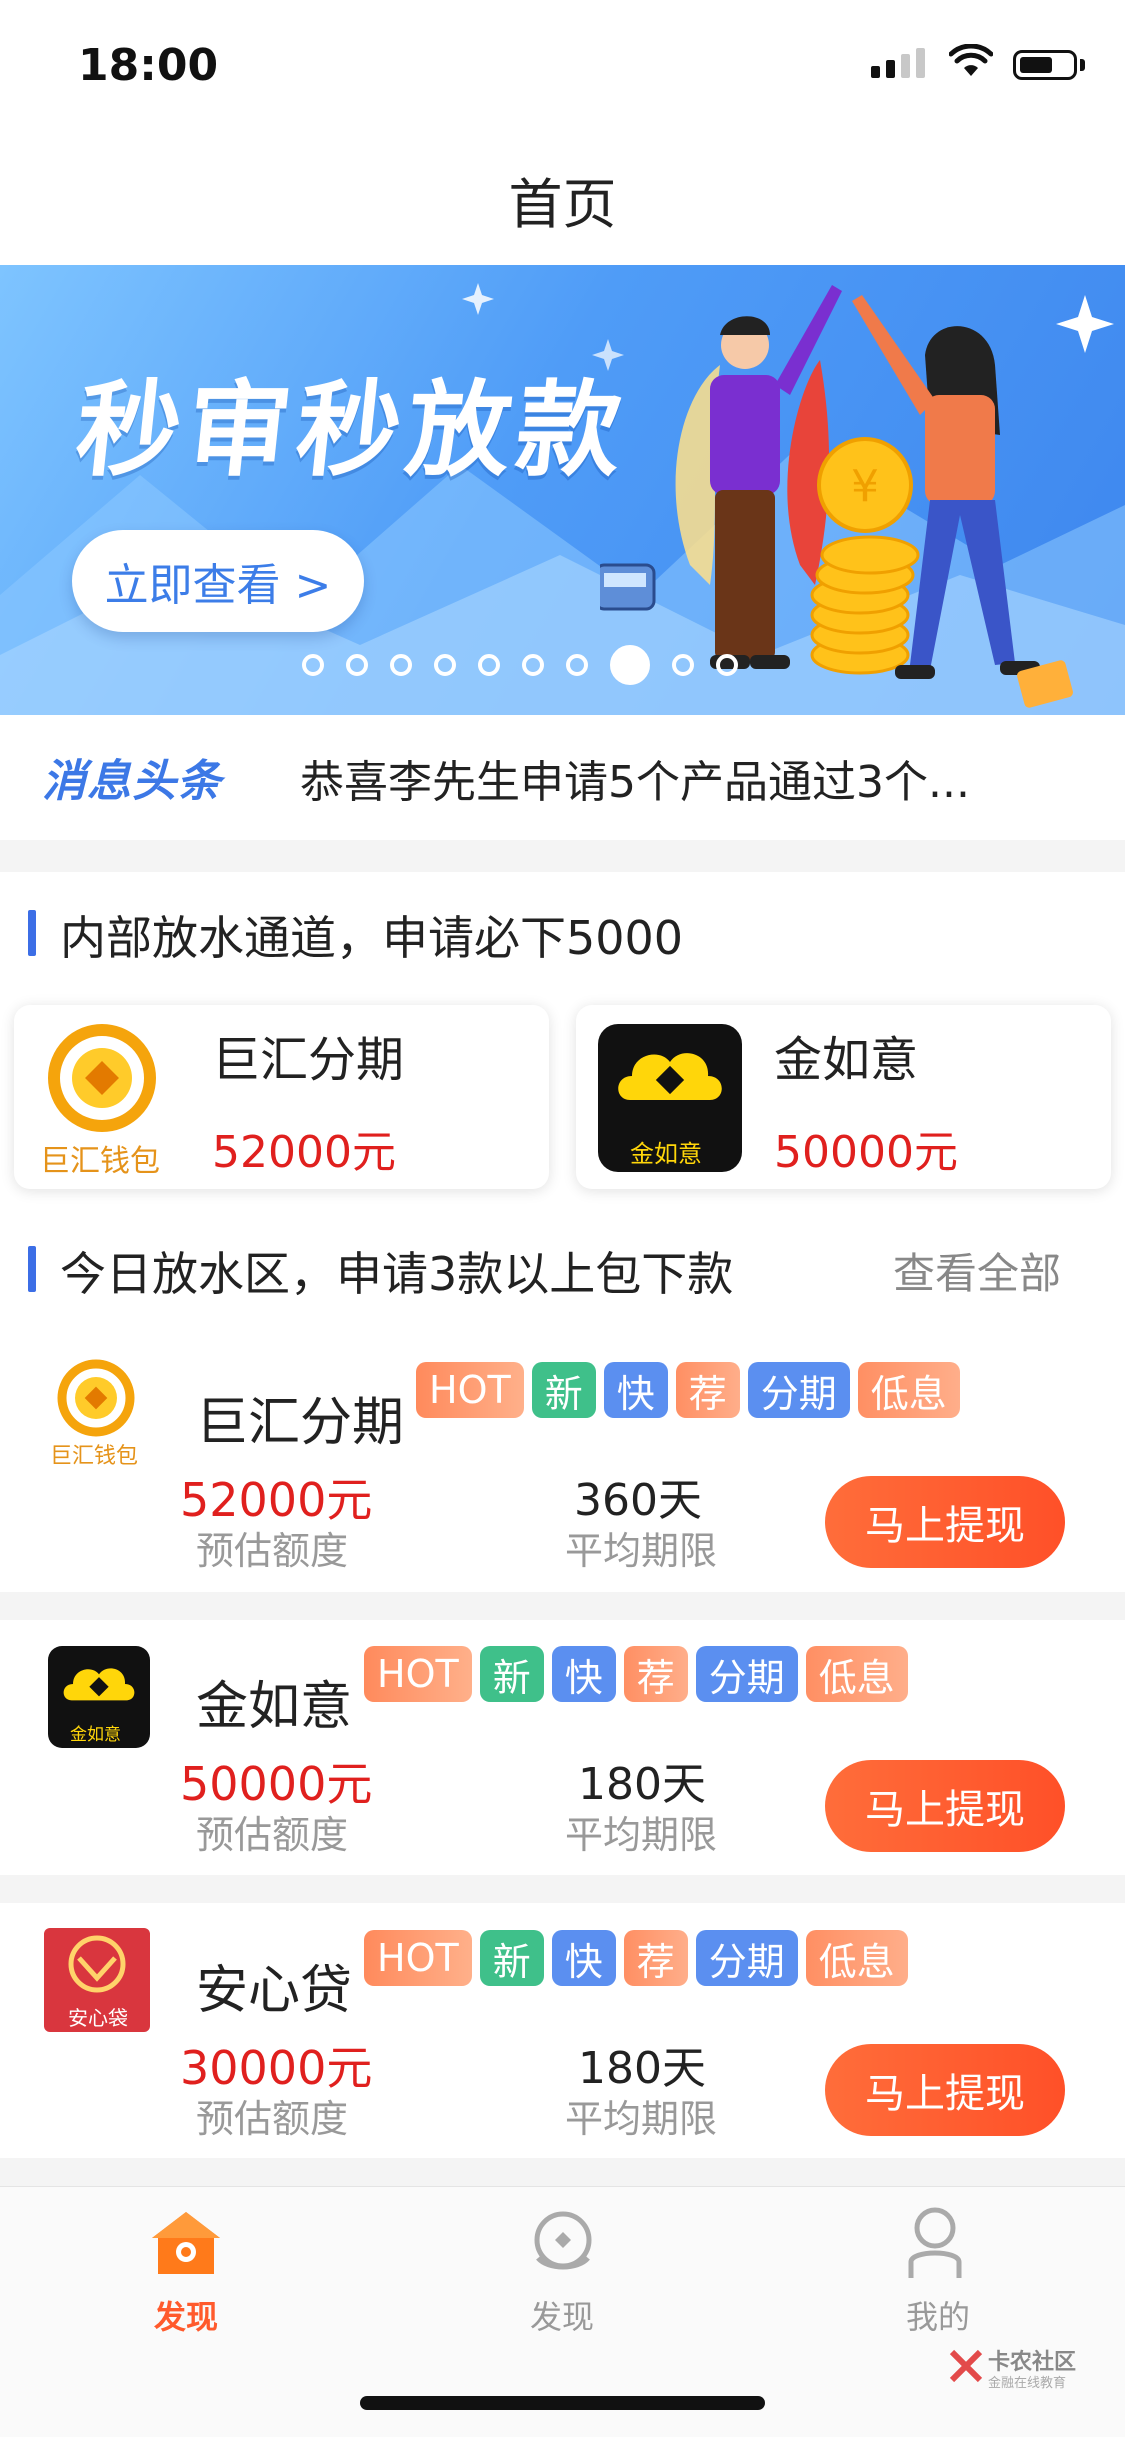 Image resolution: width=1125 pixels, height=2437 pixels. I want to click on item-days: 360天, so click(638, 1500).